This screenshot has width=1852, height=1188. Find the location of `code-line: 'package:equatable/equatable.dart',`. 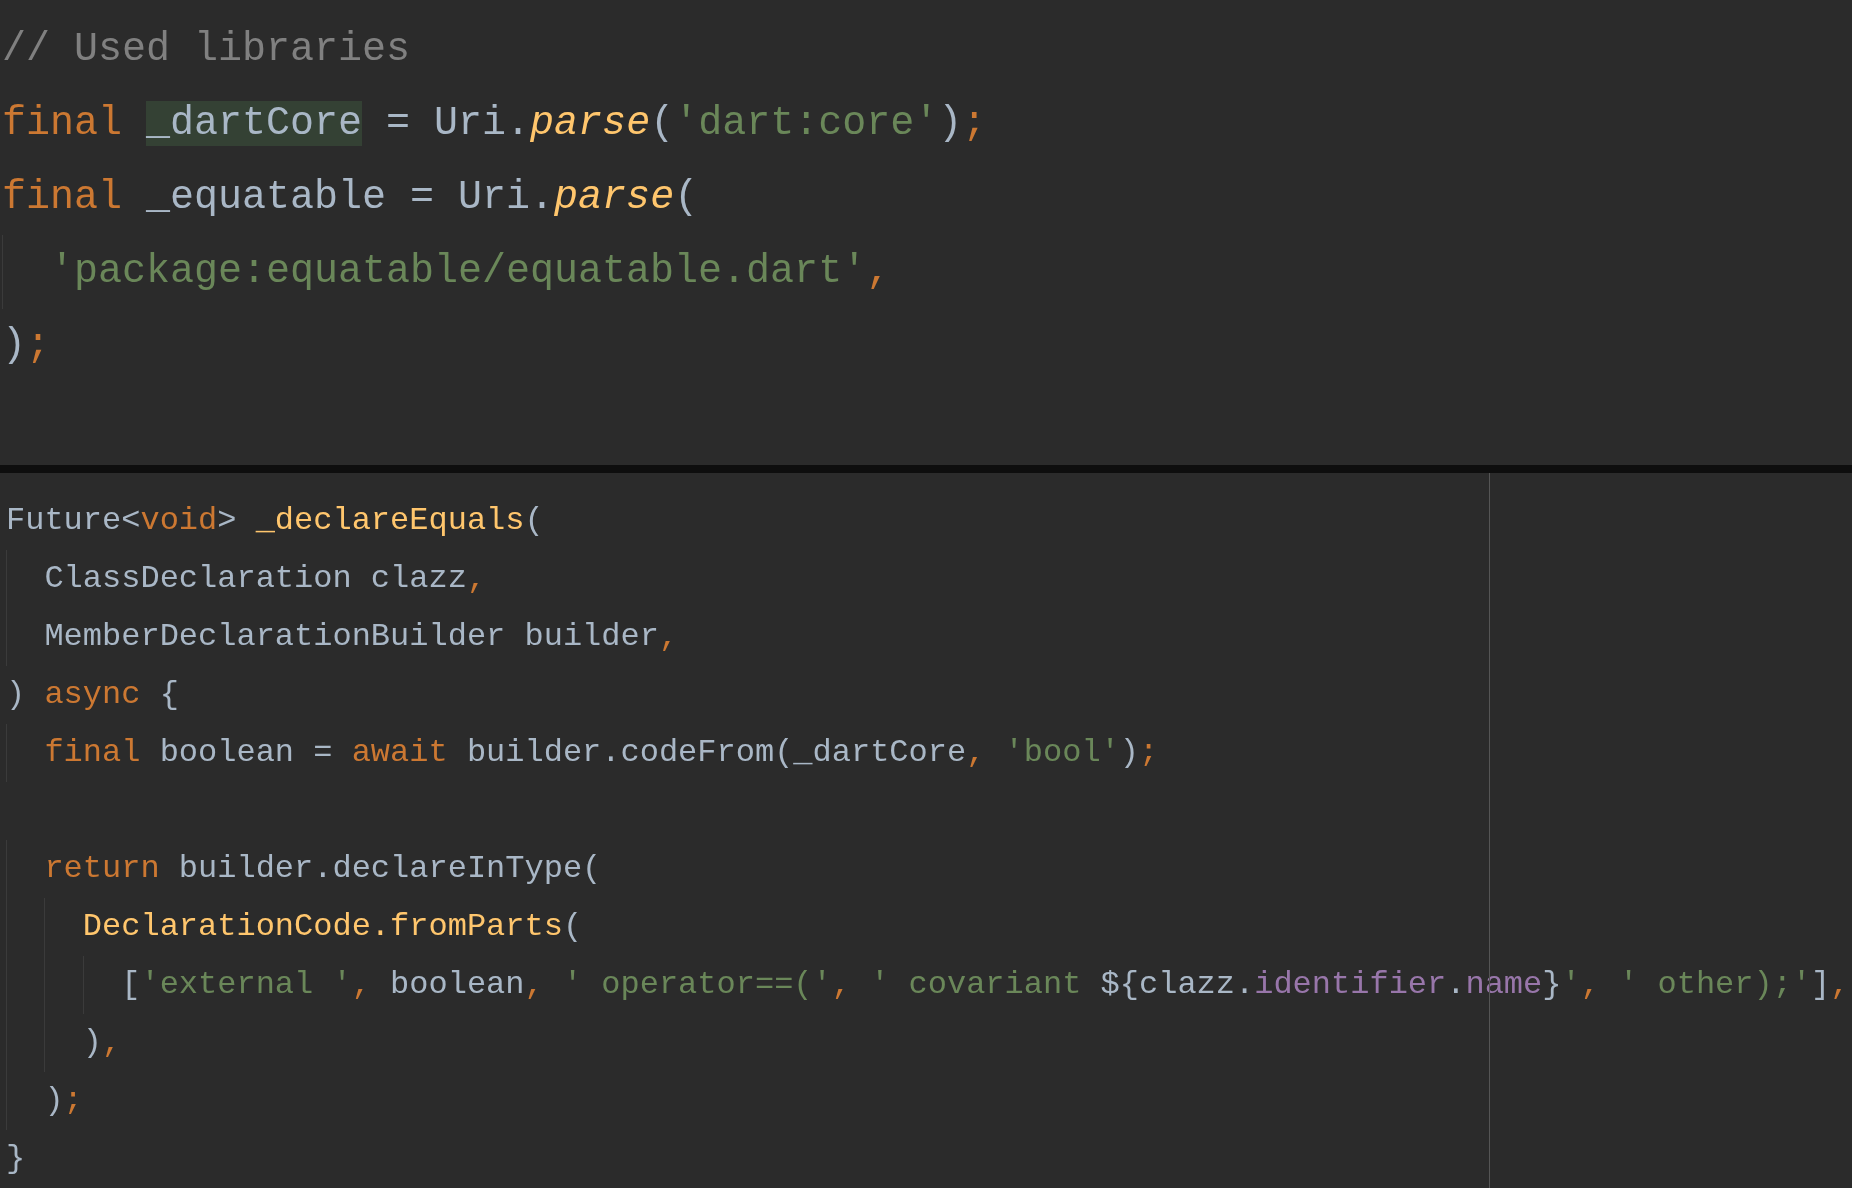

code-line: 'package:equatable/equatable.dart', is located at coordinates (446, 272).